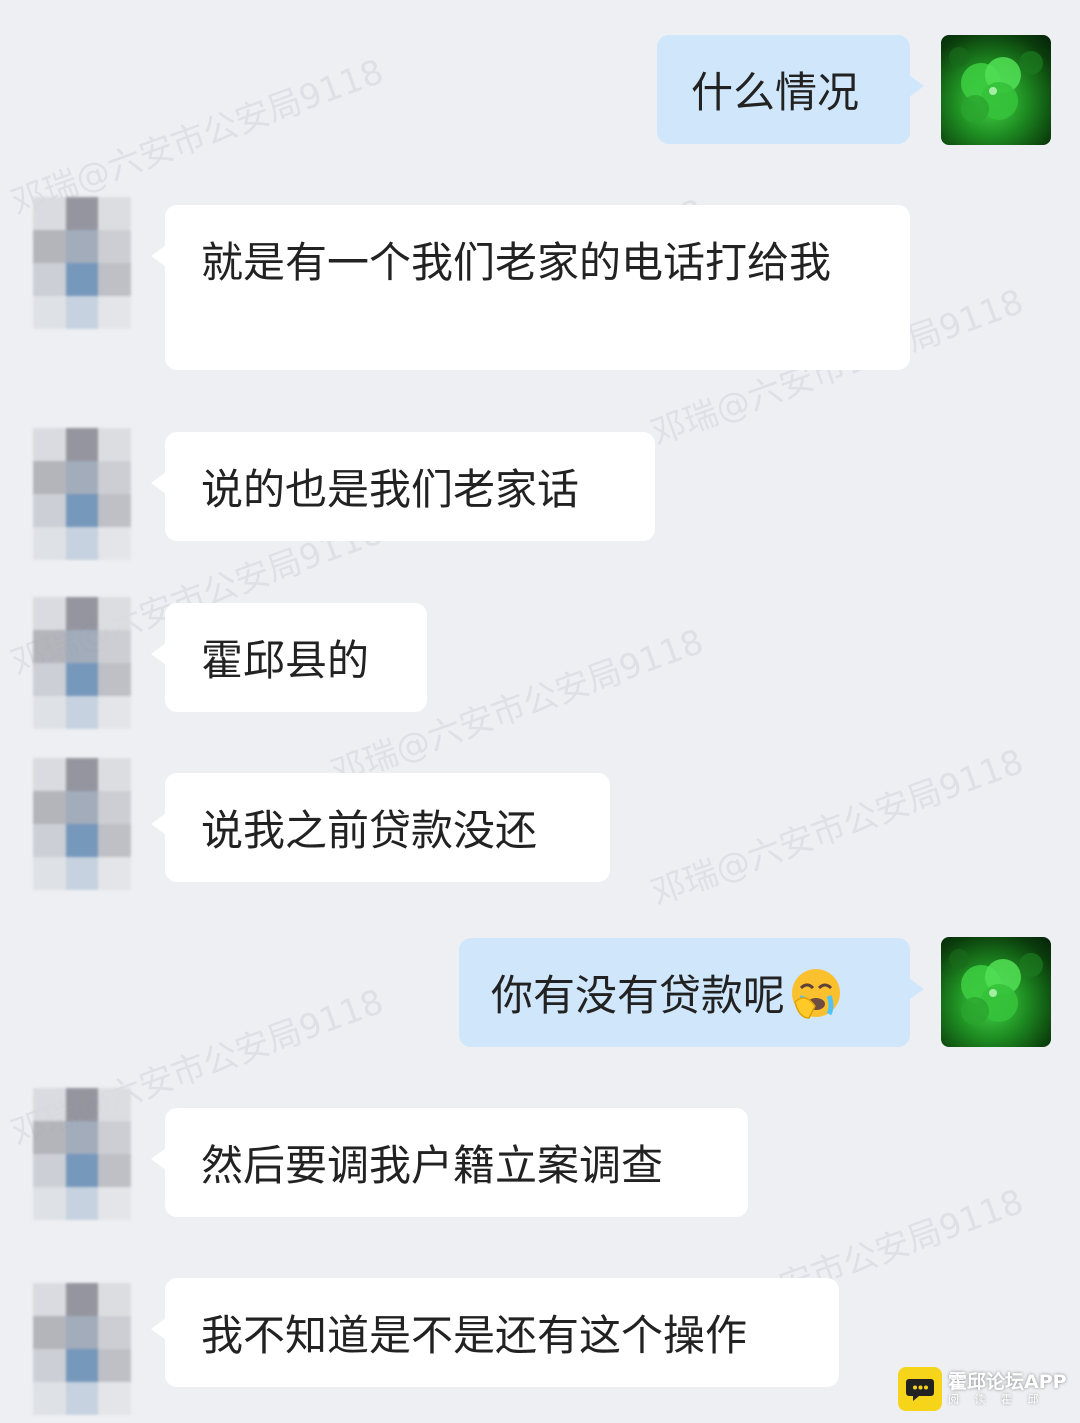 Image resolution: width=1080 pixels, height=1423 pixels. Describe the element at coordinates (837, 827) in the screenshot. I see `watermark: 邓瑞@六安市公安局9118` at that location.